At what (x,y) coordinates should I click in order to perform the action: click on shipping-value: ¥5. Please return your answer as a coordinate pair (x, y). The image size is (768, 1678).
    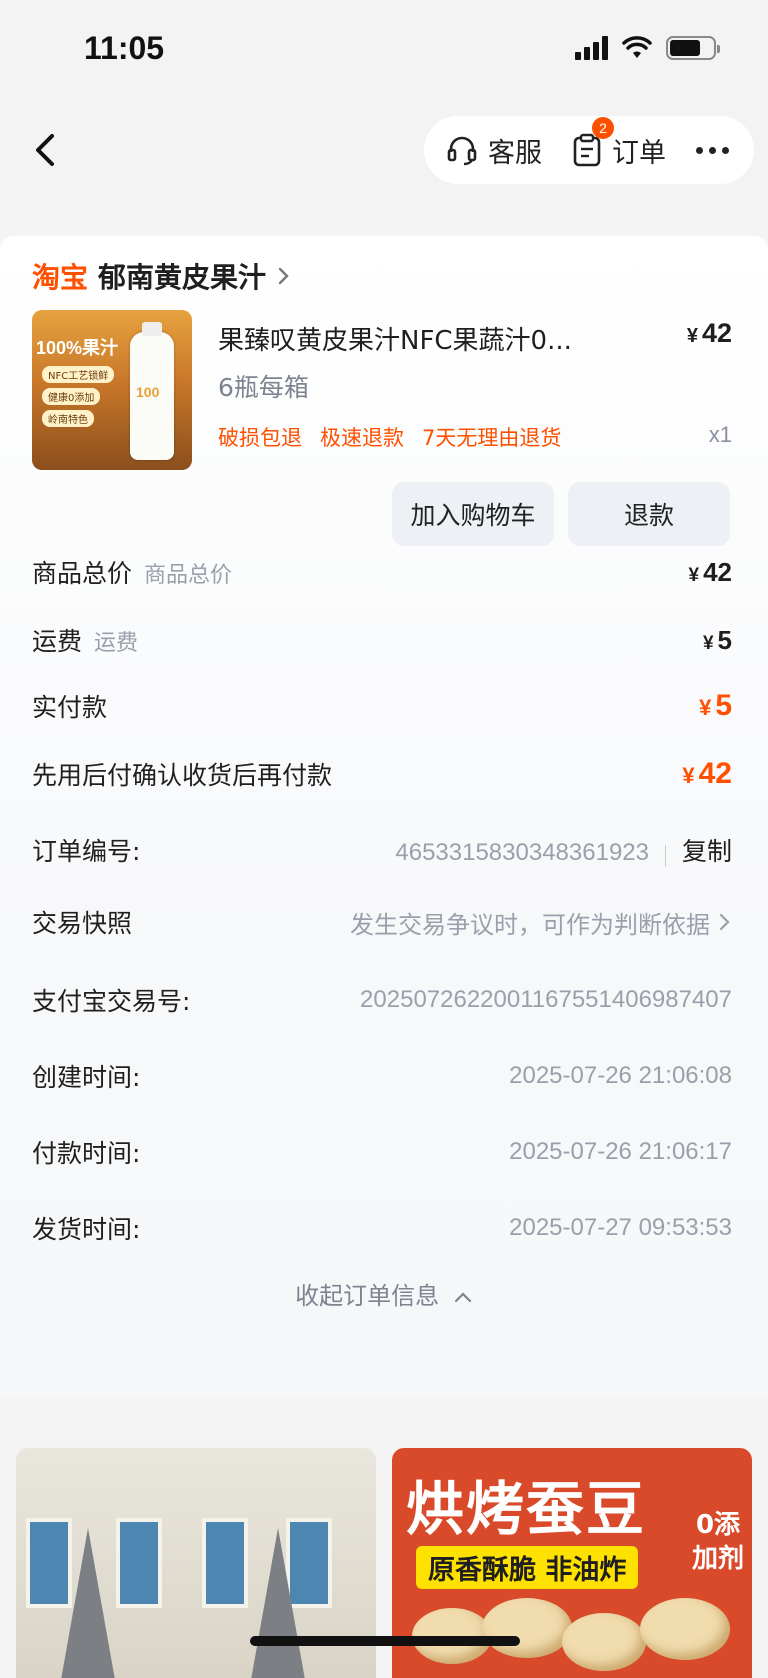
    Looking at the image, I should click on (717, 640).